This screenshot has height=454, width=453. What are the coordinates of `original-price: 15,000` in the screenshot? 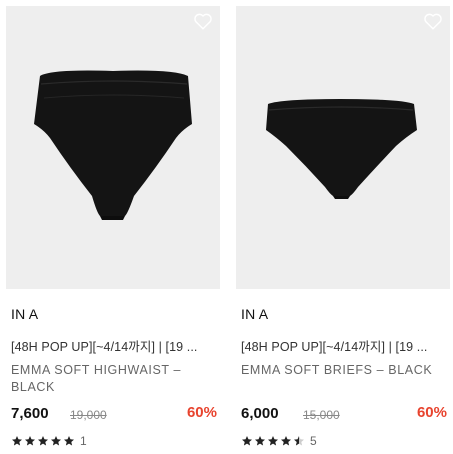 It's located at (321, 415).